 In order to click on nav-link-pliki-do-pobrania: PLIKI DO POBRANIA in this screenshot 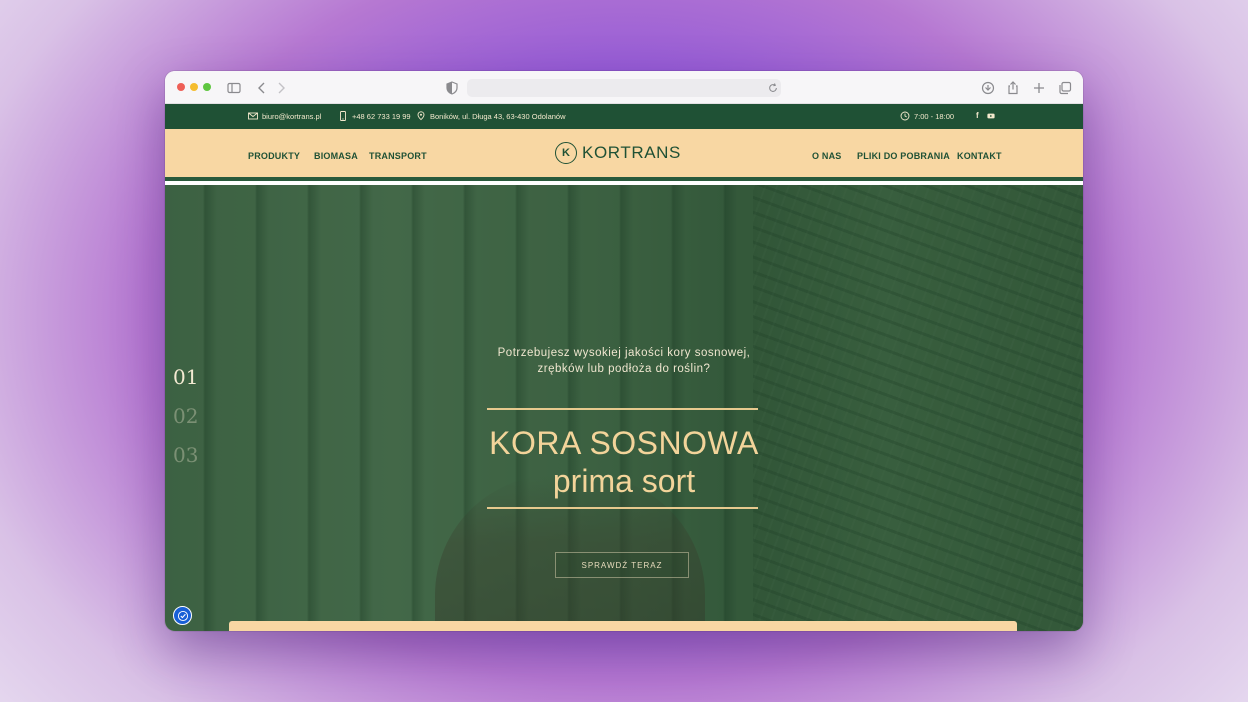, I will do `click(903, 156)`.